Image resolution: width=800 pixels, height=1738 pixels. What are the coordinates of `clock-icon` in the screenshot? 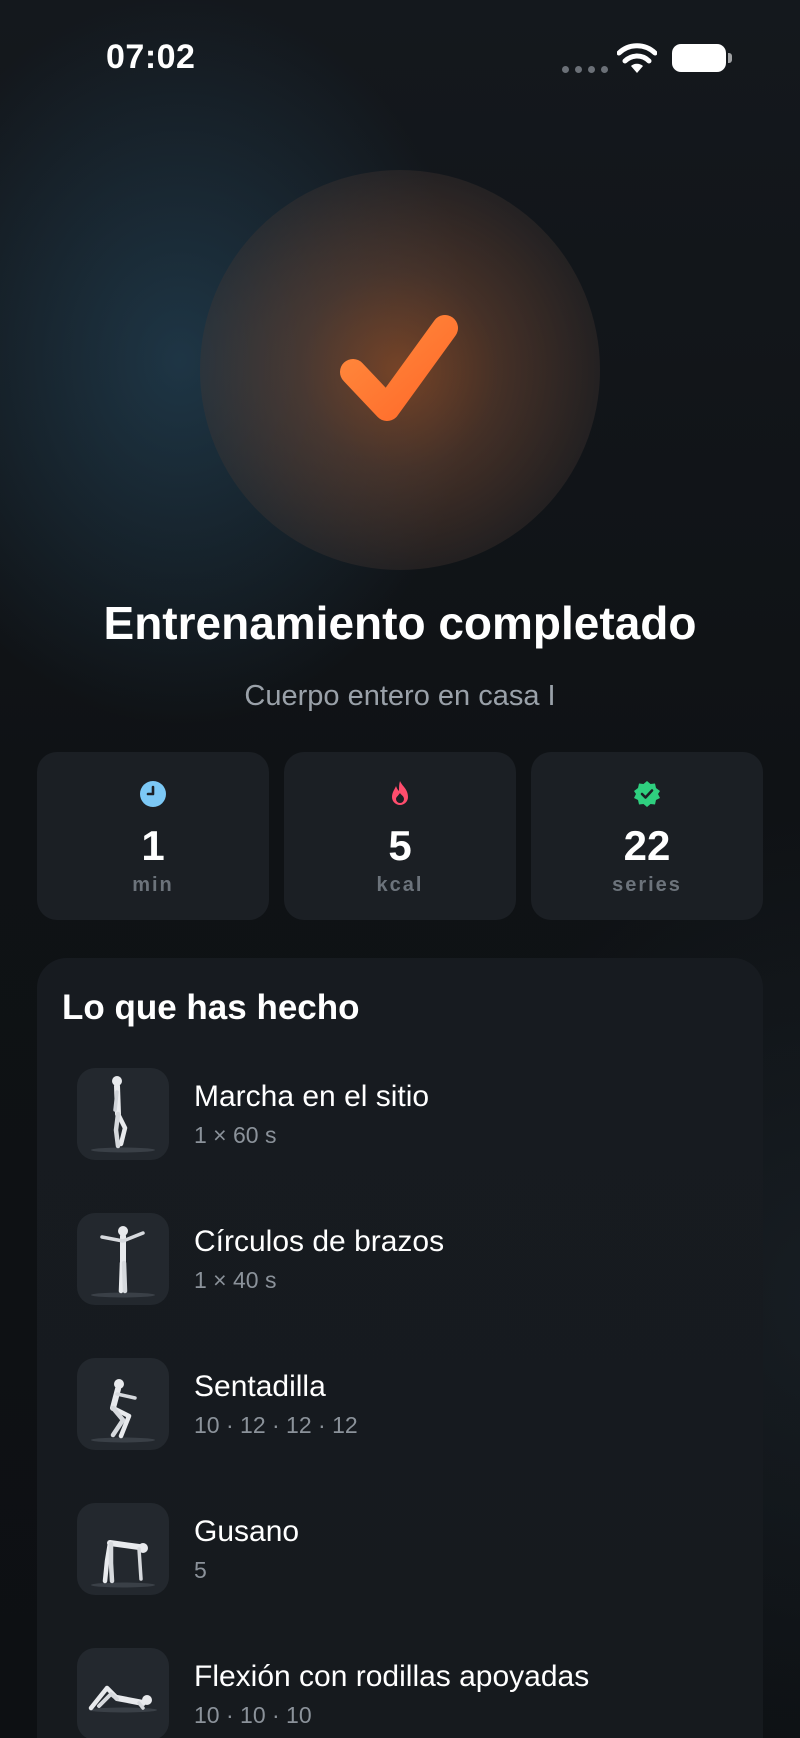 It's located at (153, 794).